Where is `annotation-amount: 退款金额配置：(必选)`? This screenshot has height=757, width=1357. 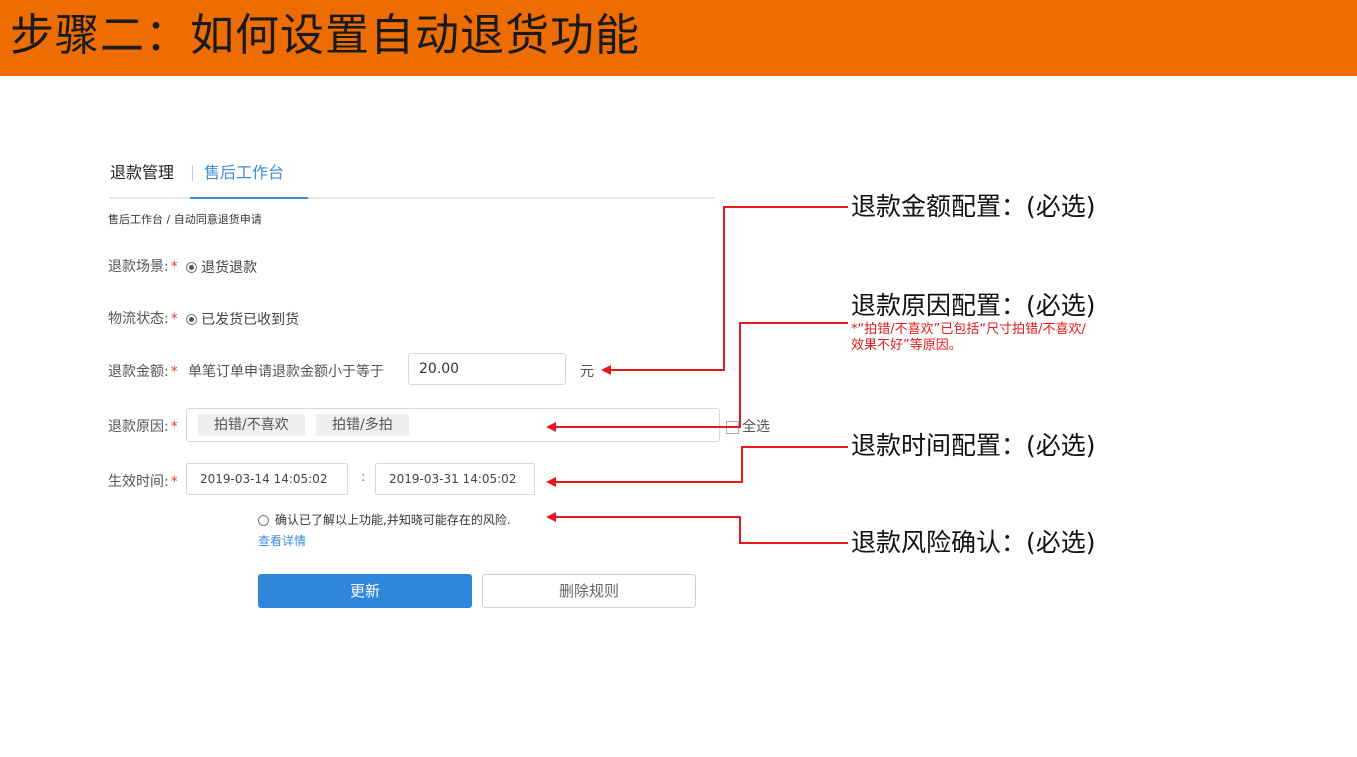
annotation-amount: 退款金额配置：(必选) is located at coordinates (973, 206).